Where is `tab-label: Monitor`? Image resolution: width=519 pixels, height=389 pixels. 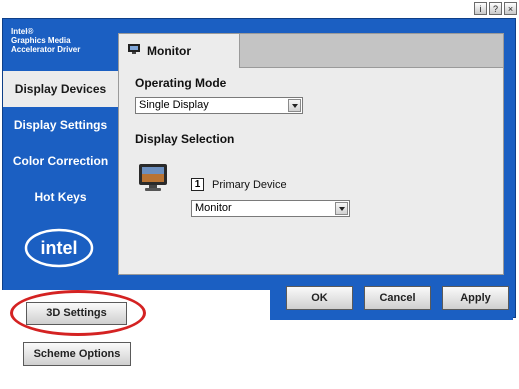 tab-label: Monitor is located at coordinates (169, 51).